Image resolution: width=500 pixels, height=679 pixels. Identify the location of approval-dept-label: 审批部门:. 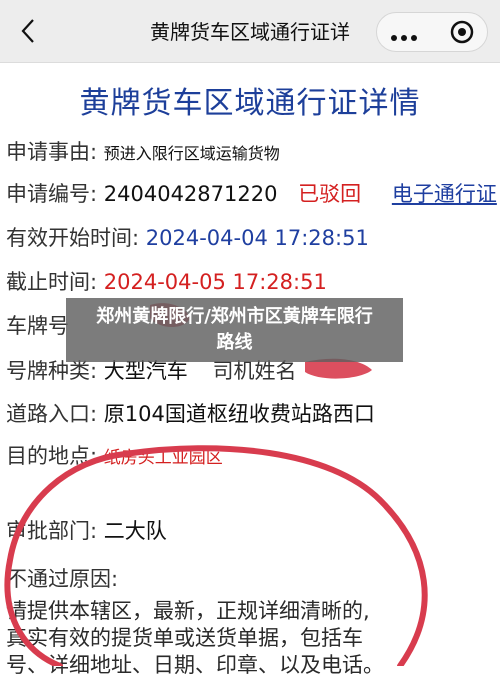
(52, 531).